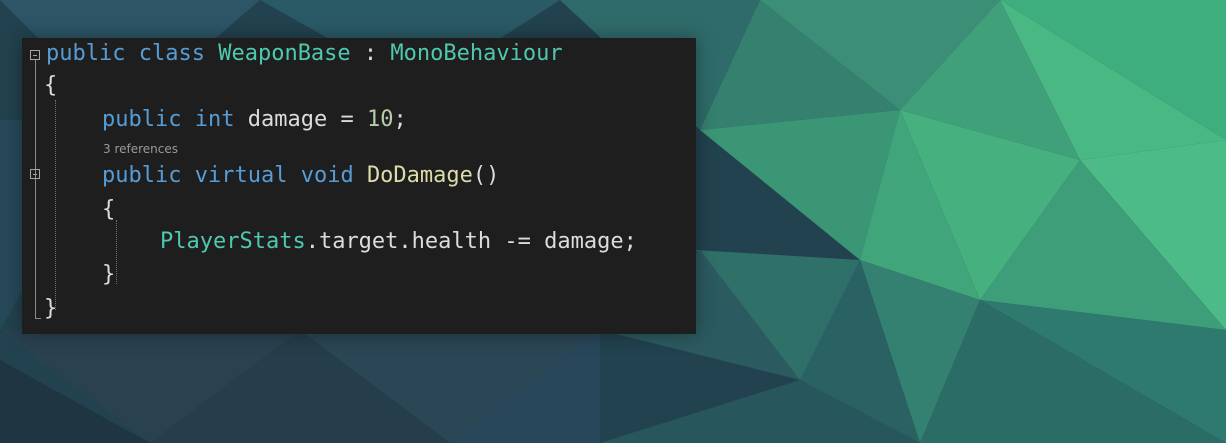 This screenshot has height=443, width=1226. What do you see at coordinates (241, 175) in the screenshot?
I see `keyword: virtual` at bounding box center [241, 175].